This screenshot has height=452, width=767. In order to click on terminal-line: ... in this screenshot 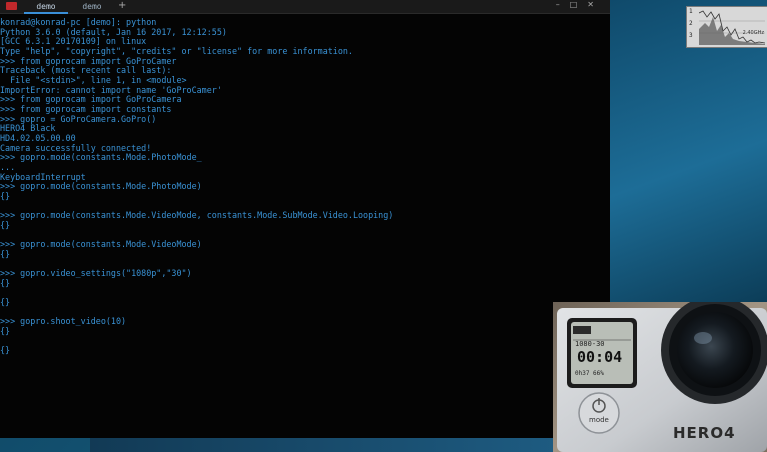, I will do `click(8, 166)`.